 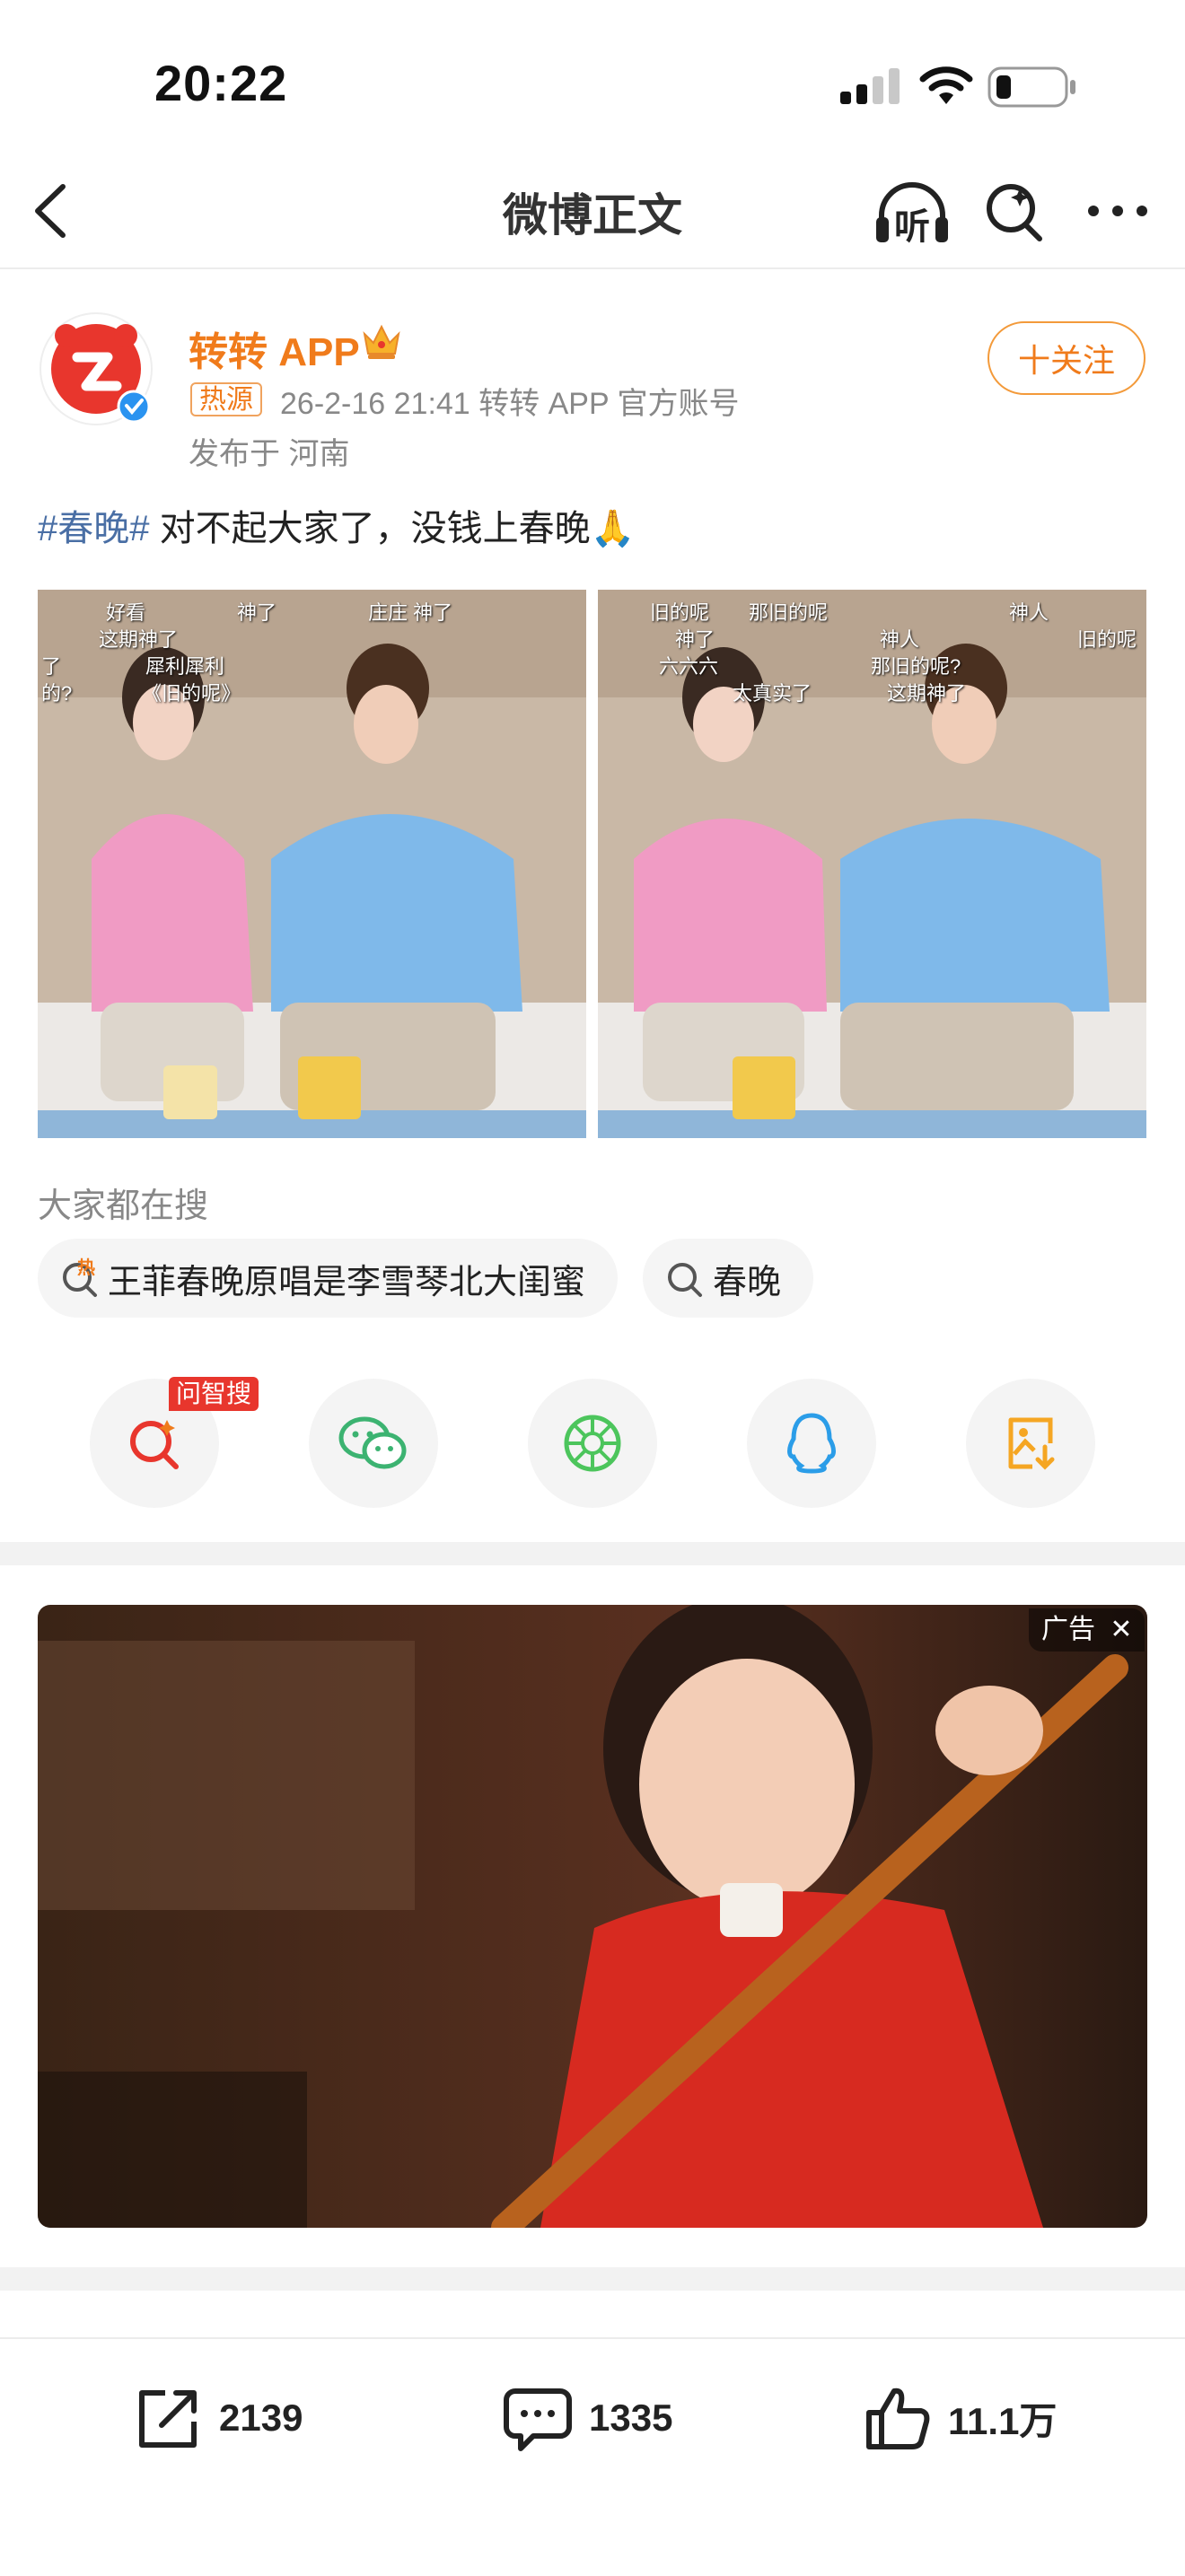 What do you see at coordinates (538, 2419) in the screenshot?
I see `comment-icon` at bounding box center [538, 2419].